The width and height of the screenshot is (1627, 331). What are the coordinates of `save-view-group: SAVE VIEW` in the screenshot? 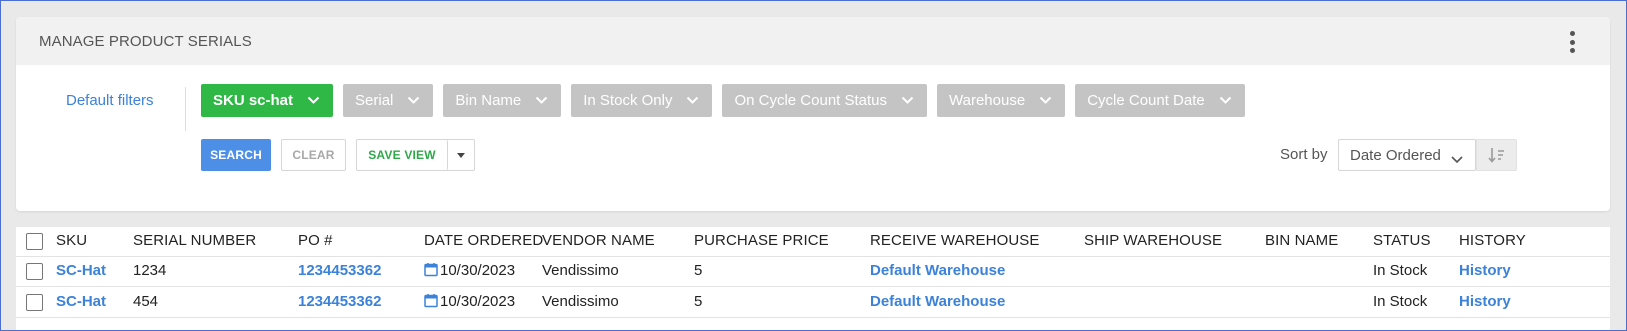 It's located at (415, 155).